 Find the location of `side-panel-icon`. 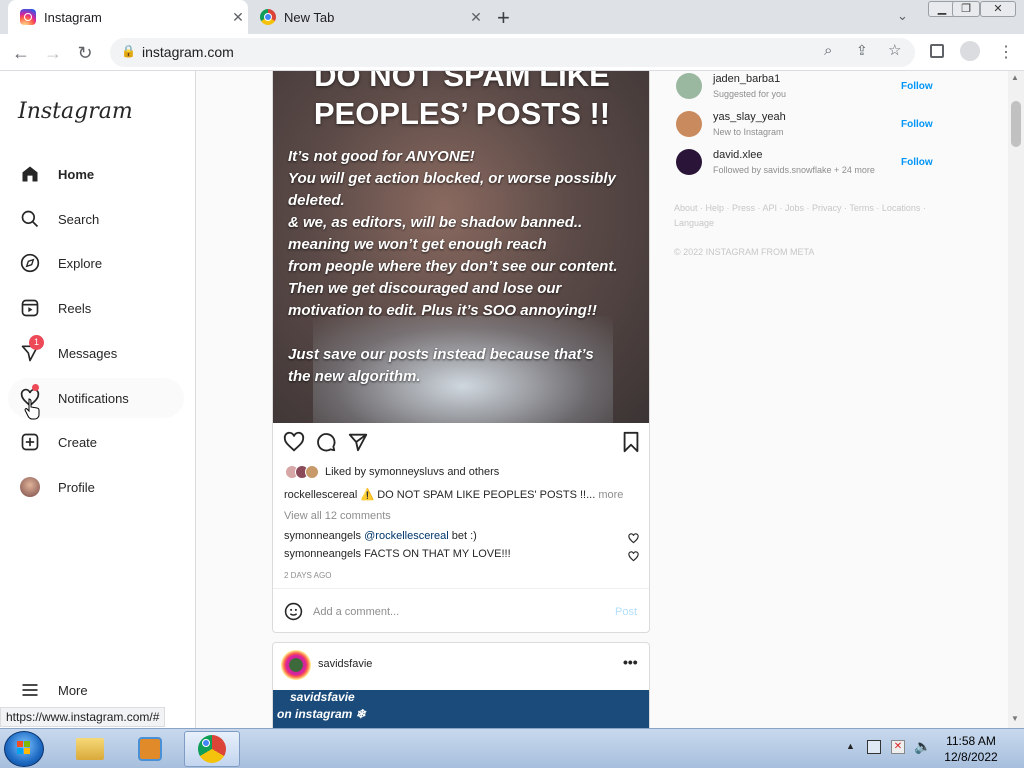

side-panel-icon is located at coordinates (937, 51).